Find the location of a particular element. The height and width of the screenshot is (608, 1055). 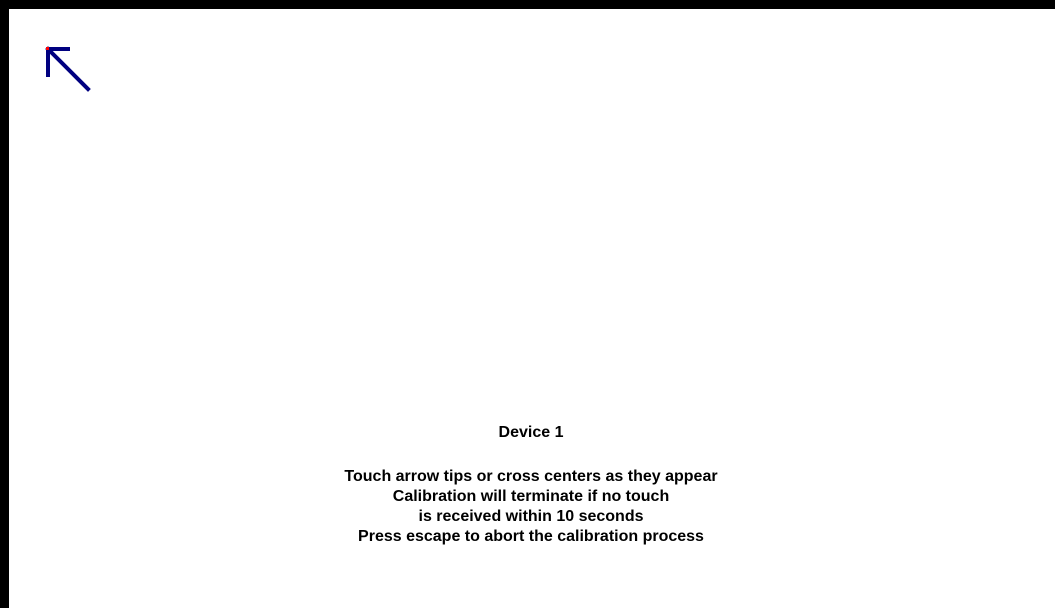

arrow-up-left-icon is located at coordinates (68, 69).